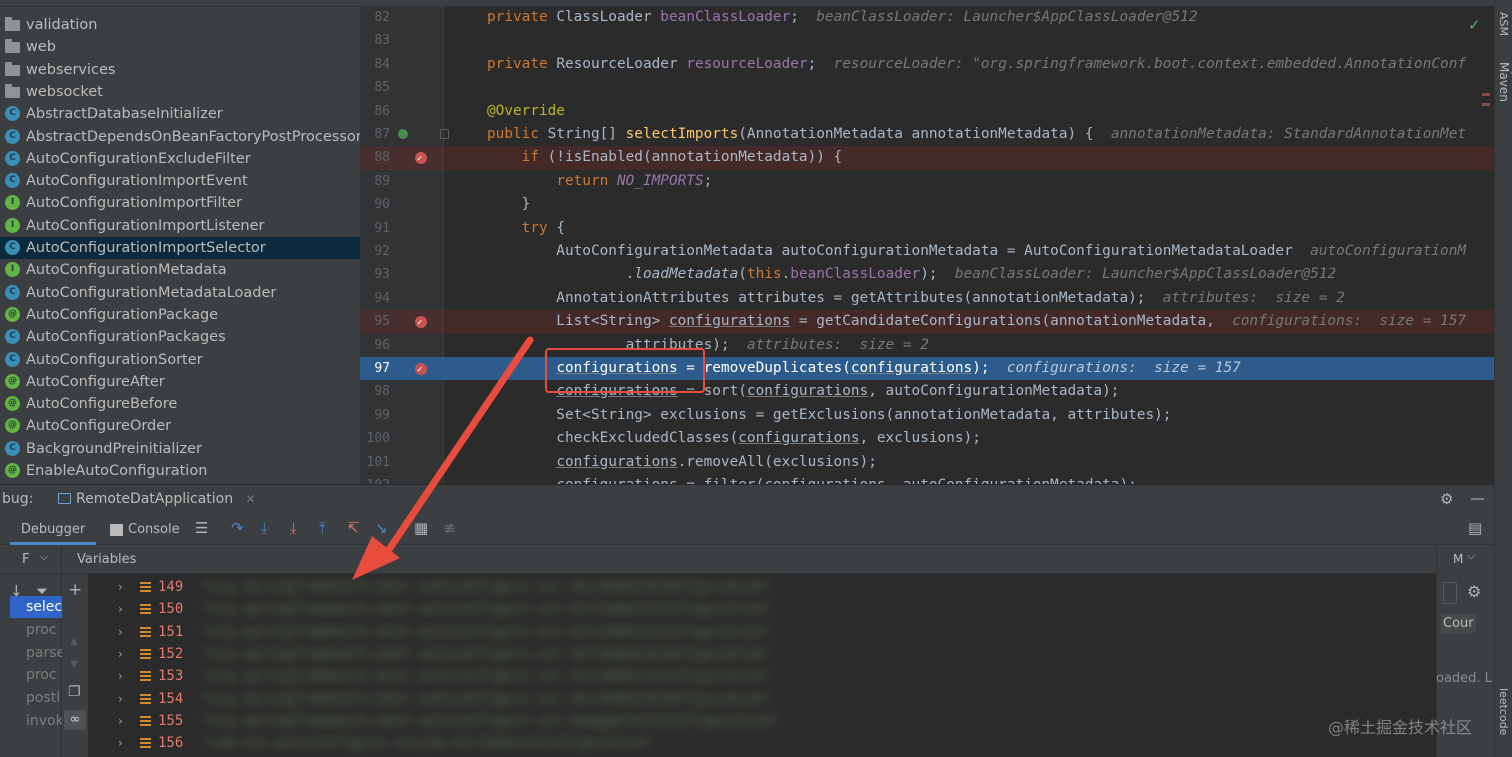 The height and width of the screenshot is (757, 1512). I want to click on run-to-cursor-icon: ↘, so click(381, 528).